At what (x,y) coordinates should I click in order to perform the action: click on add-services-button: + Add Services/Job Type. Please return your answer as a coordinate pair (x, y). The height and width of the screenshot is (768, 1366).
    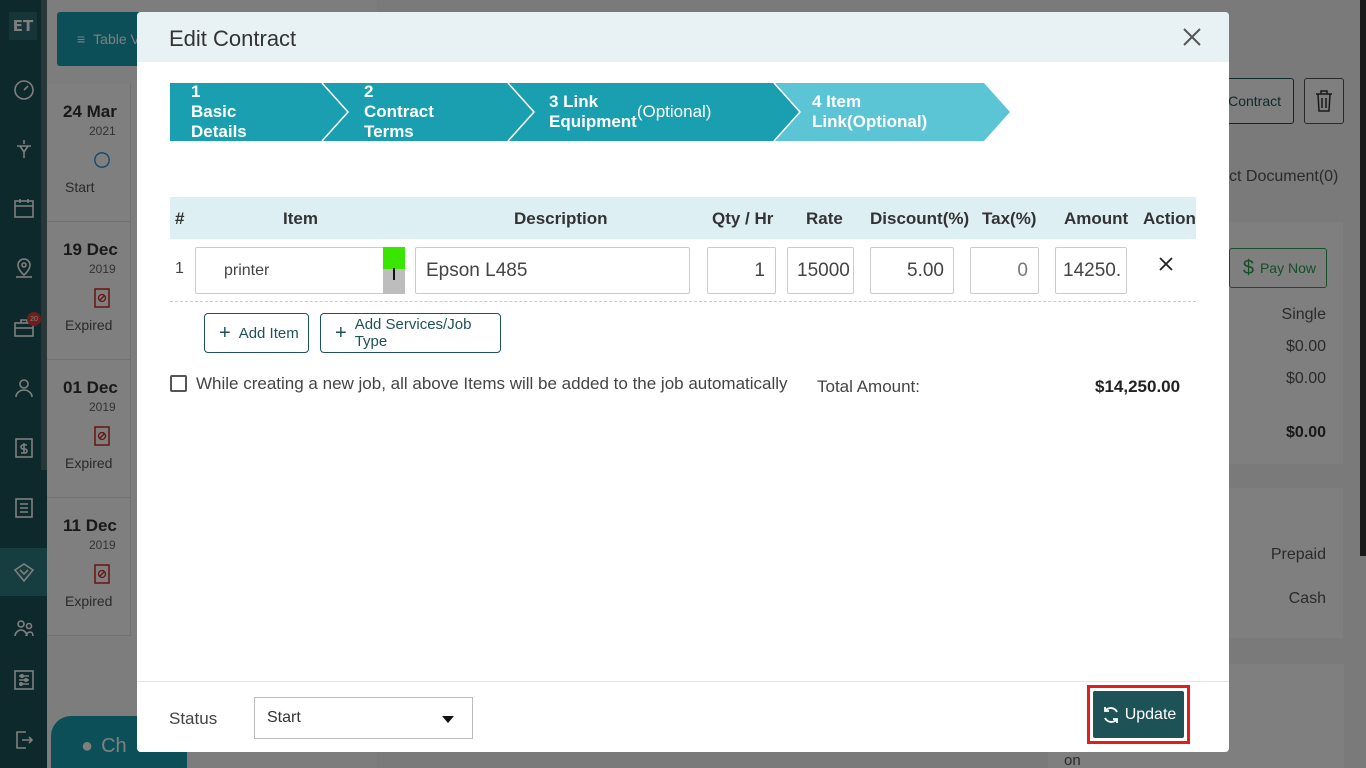
    Looking at the image, I should click on (410, 333).